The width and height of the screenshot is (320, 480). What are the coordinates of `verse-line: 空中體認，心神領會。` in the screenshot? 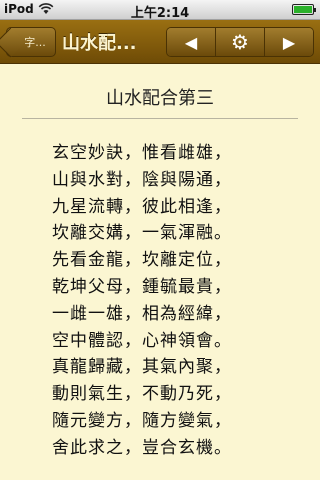 It's located at (142, 340).